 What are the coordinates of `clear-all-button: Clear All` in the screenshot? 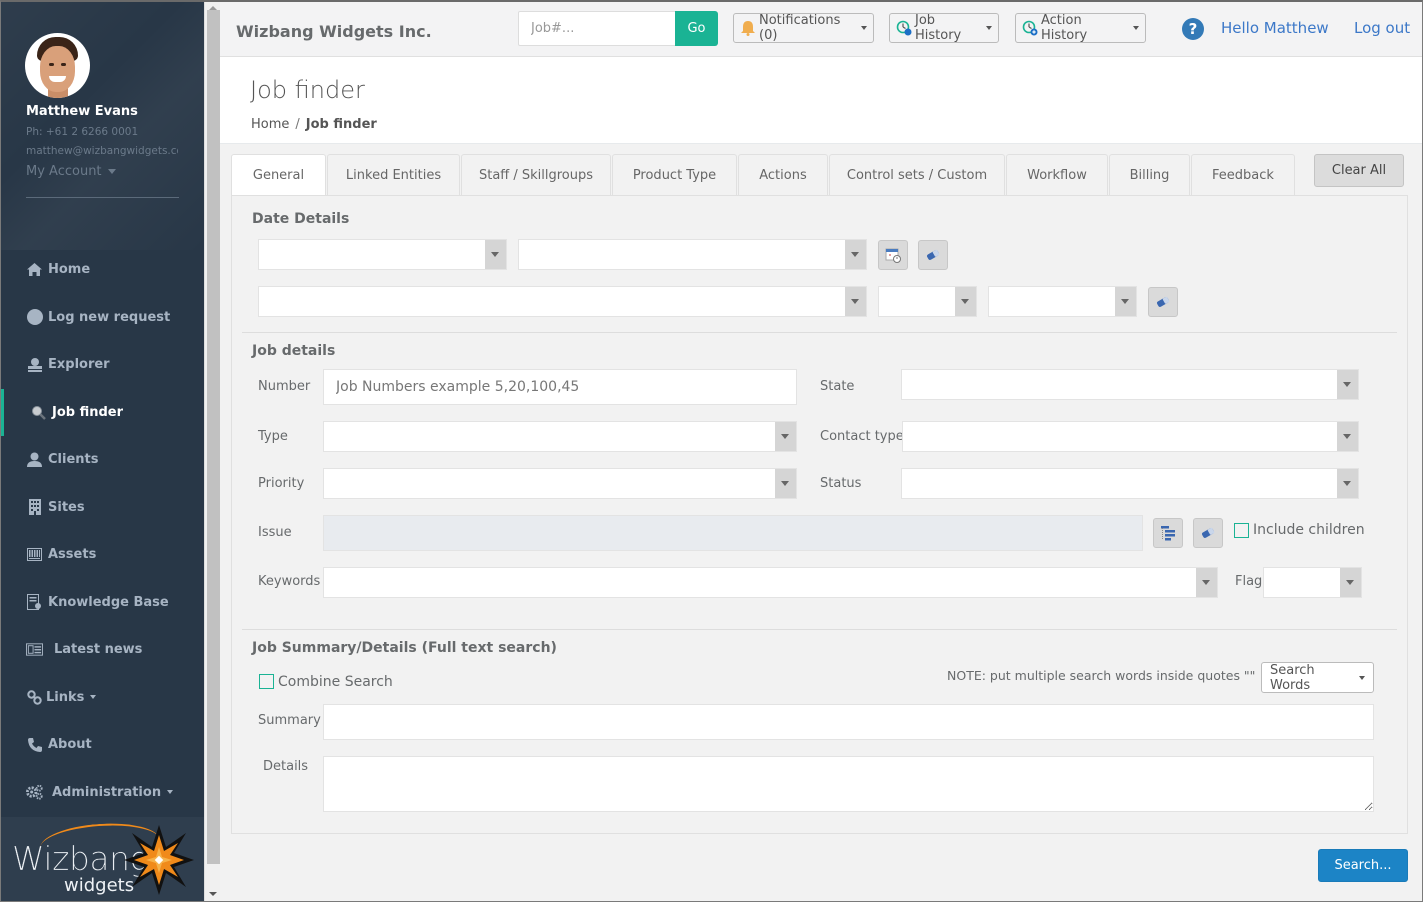 It's located at (1359, 170).